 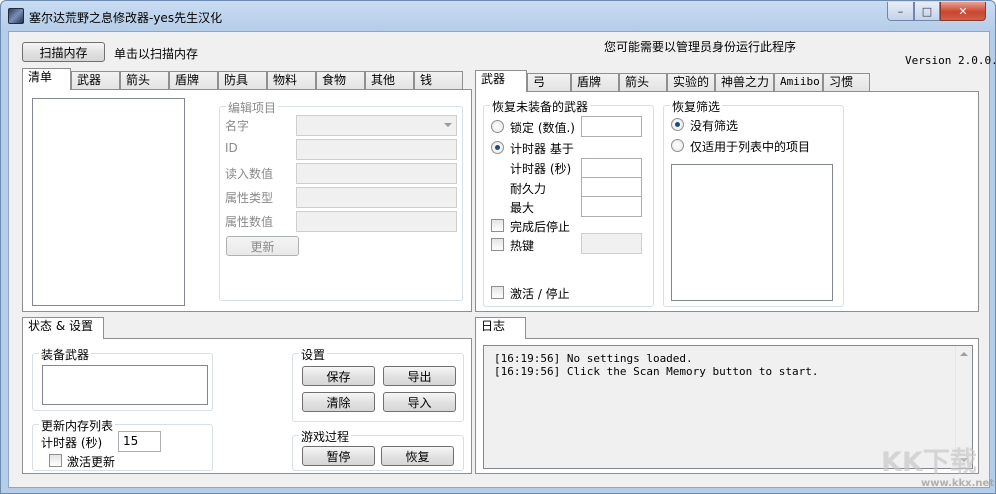 What do you see at coordinates (929, 462) in the screenshot?
I see `kk-watermark: KK下载` at bounding box center [929, 462].